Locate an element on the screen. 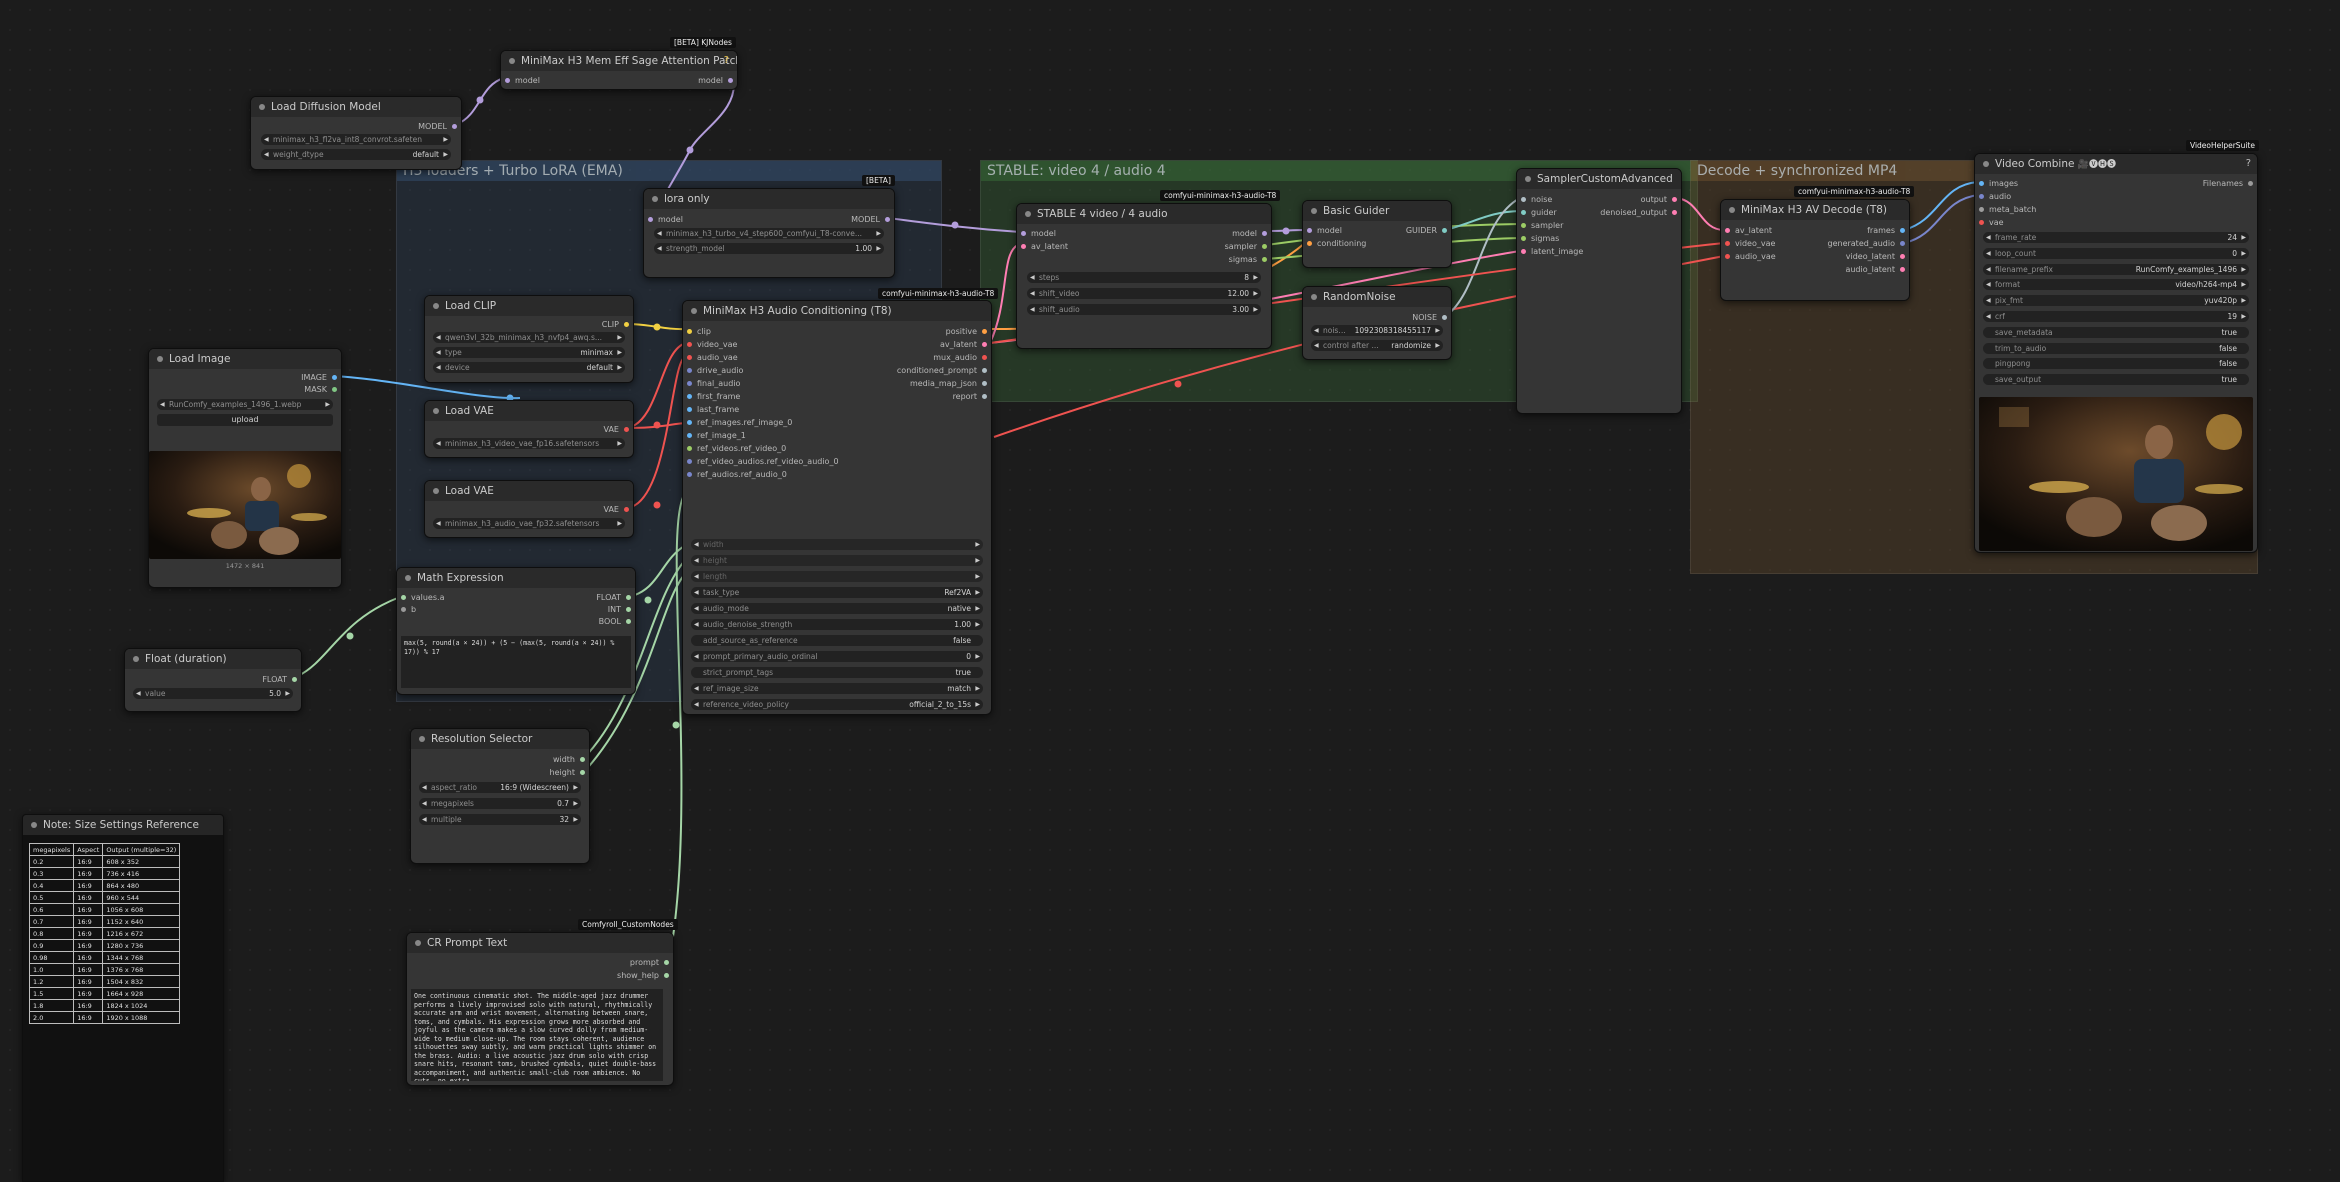  input-first-frame: first_frame is located at coordinates (713, 396).